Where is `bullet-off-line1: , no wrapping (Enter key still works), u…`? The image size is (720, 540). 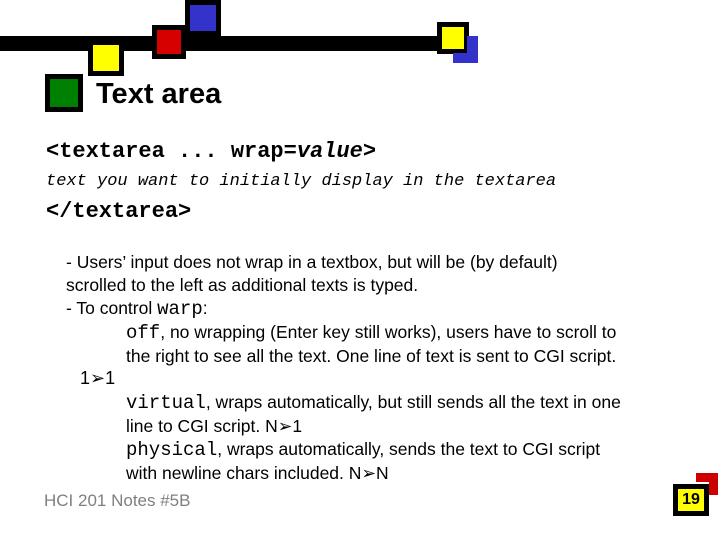
bullet-off-line1: , no wrapping (Enter key still works), u… is located at coordinates (388, 332).